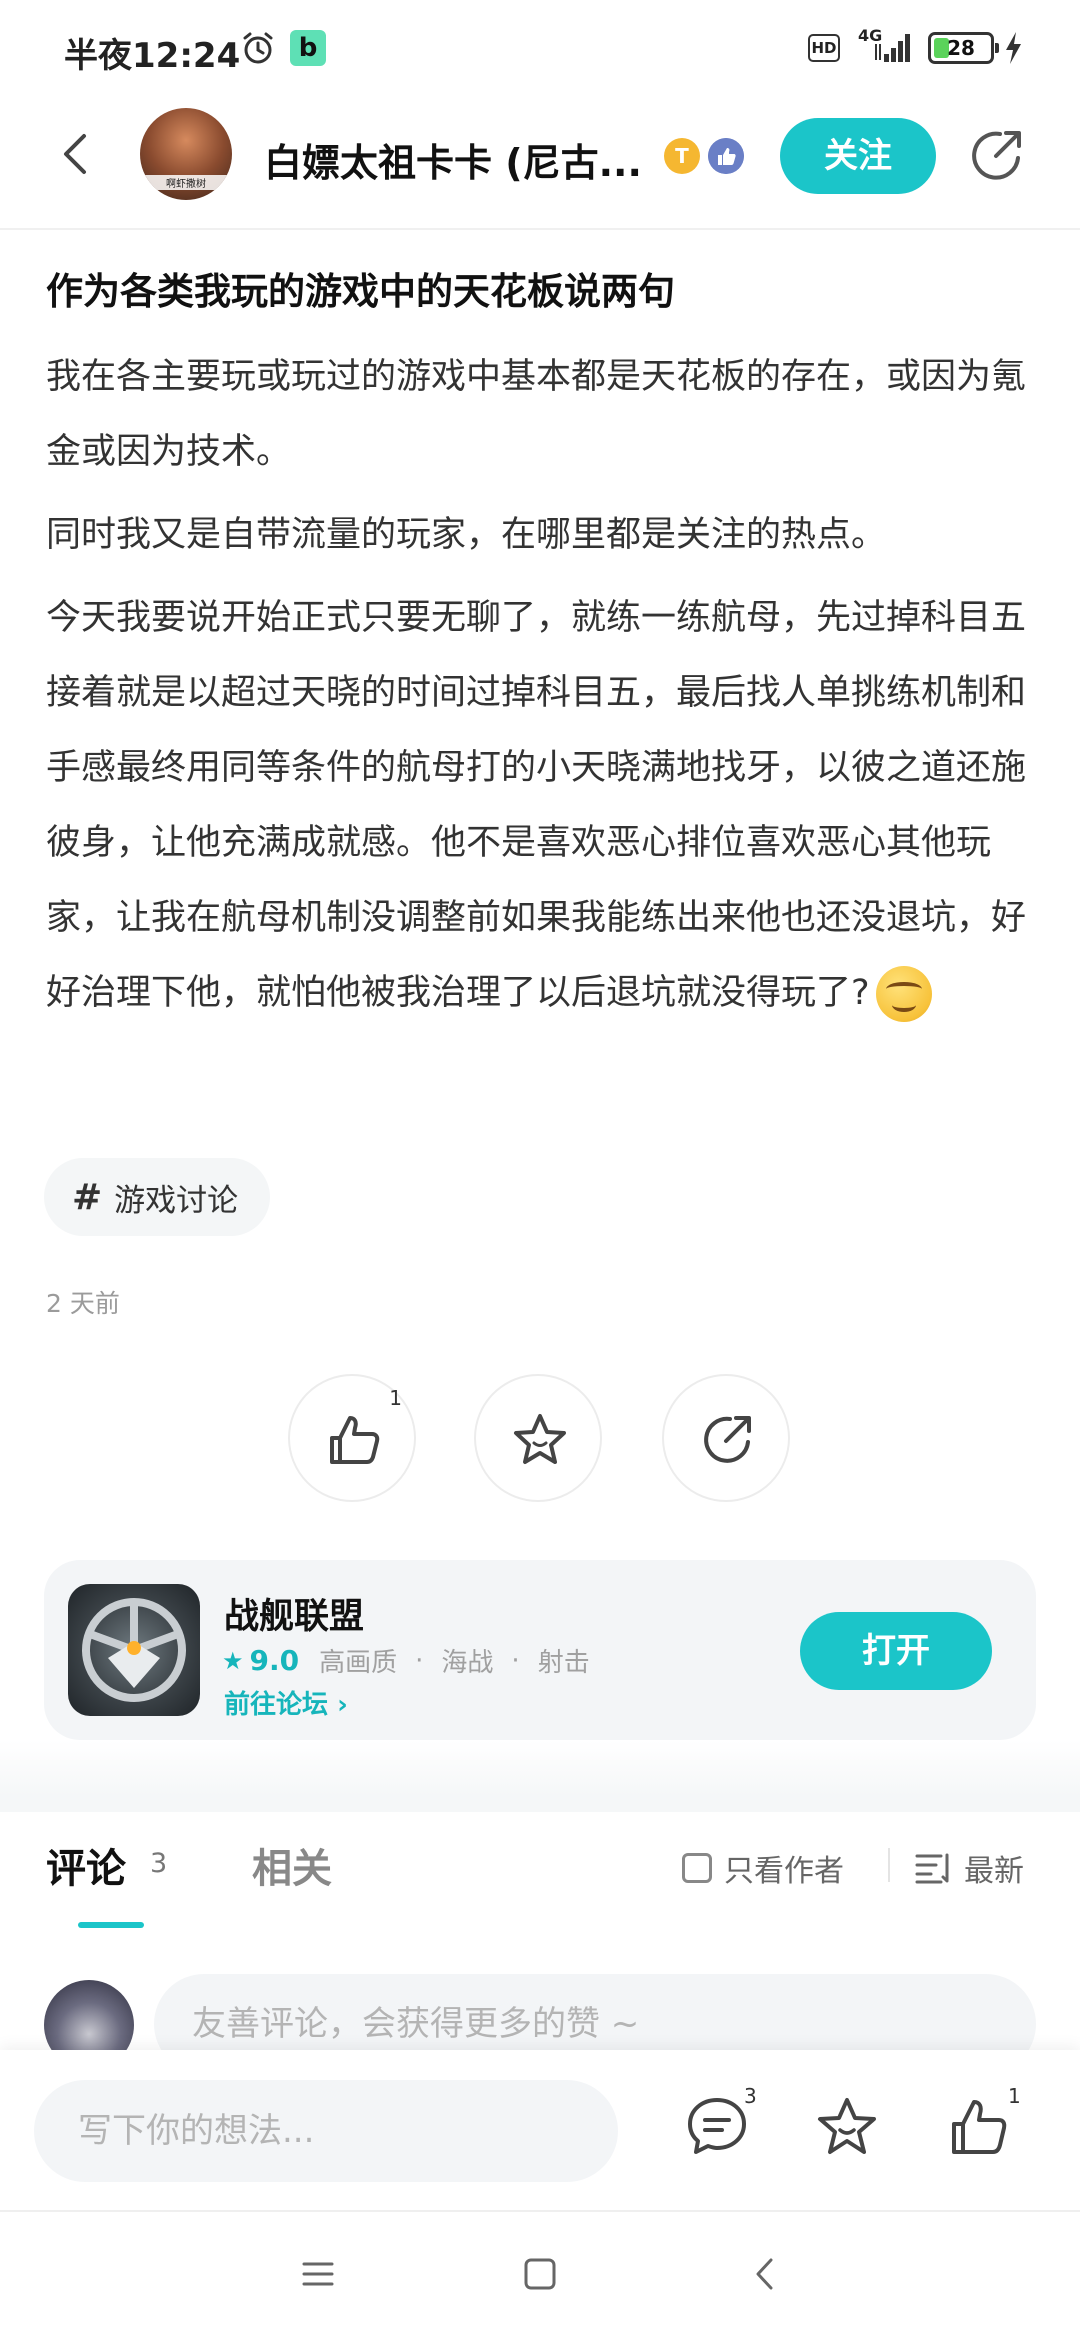  I want to click on menu-icon, so click(318, 2274).